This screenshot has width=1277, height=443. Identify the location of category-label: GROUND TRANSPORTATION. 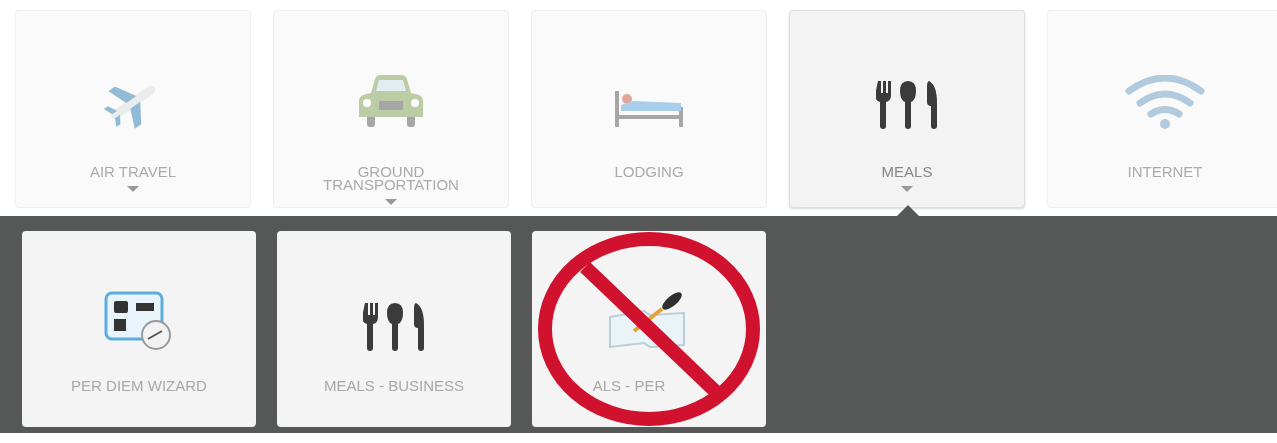
(391, 178).